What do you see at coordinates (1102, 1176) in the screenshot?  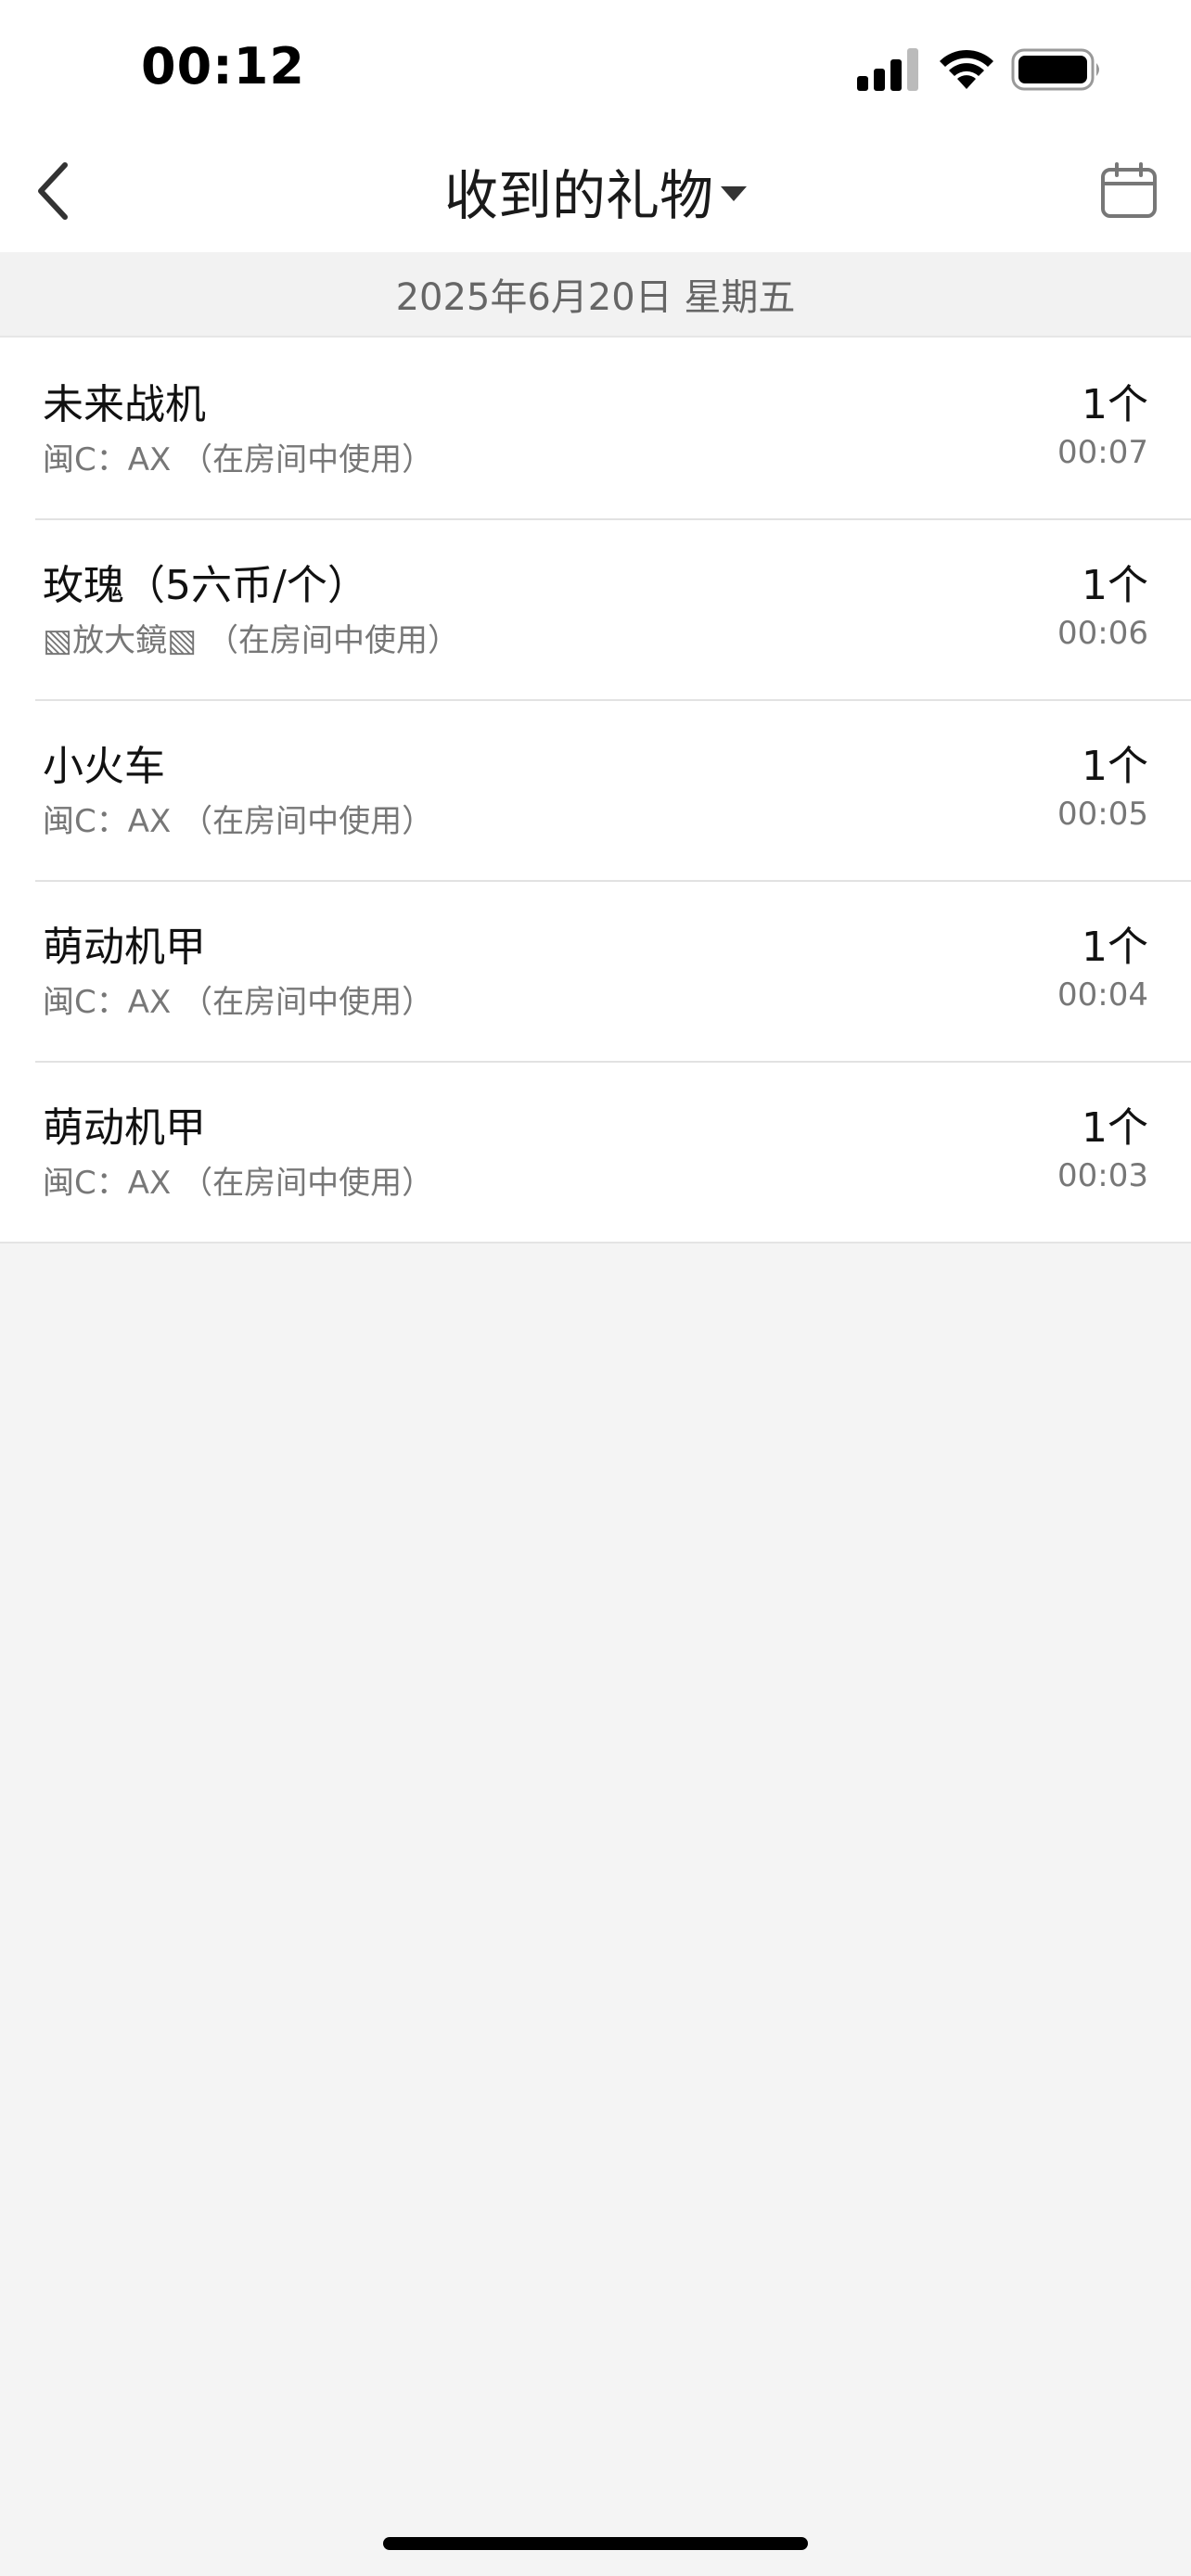 I see `gift-time: 00:03` at bounding box center [1102, 1176].